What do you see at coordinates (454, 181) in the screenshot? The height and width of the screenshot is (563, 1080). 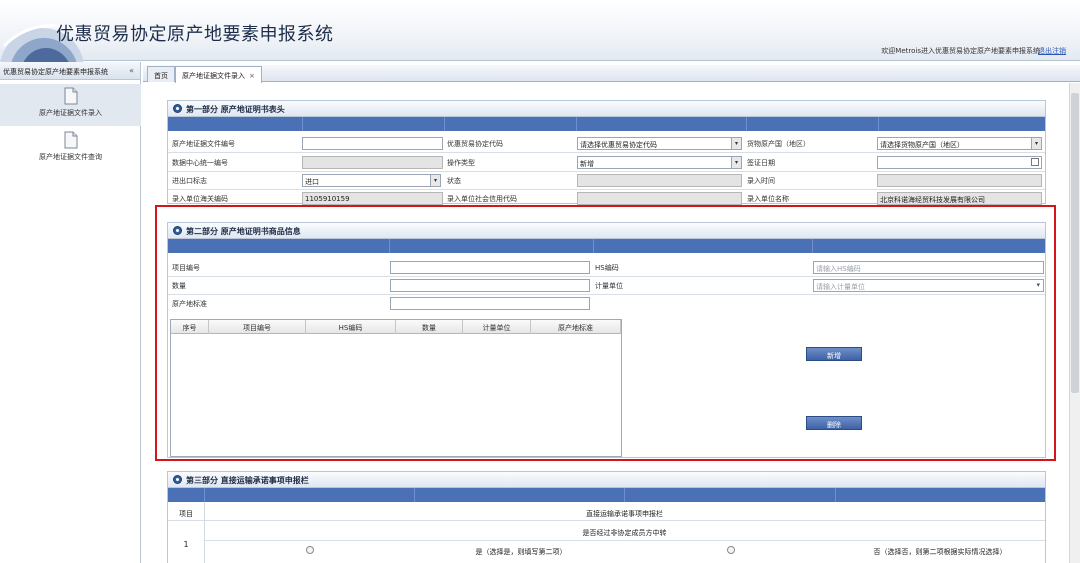 I see `status-label: 状态` at bounding box center [454, 181].